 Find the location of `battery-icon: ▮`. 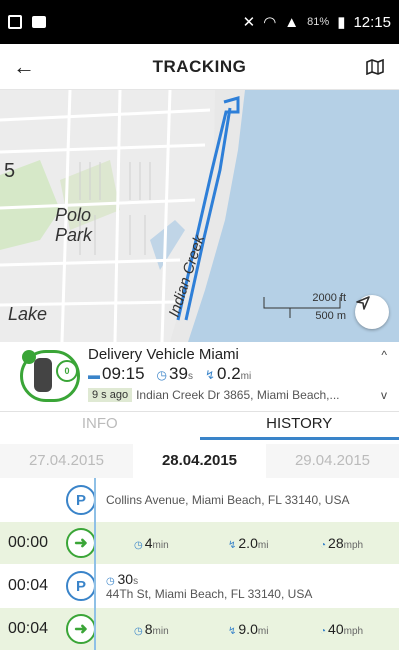

battery-icon: ▮ is located at coordinates (341, 22).